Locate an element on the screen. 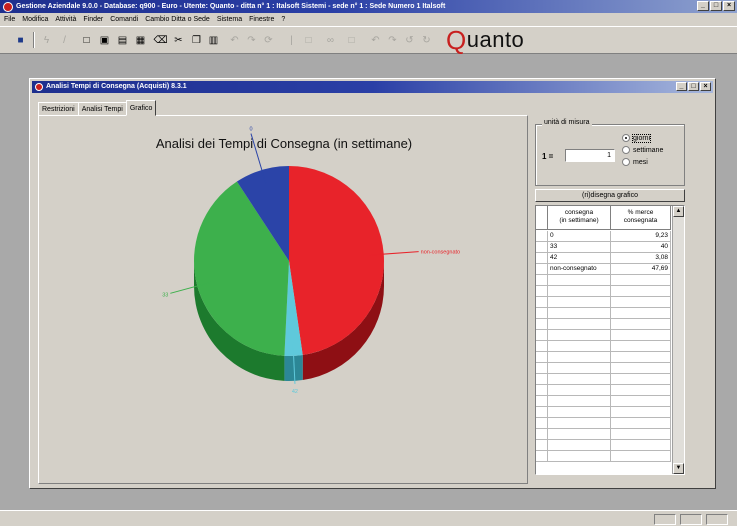 Image resolution: width=737 pixels, height=526 pixels. tab-analisi-tempi: Analisi Tempi is located at coordinates (102, 109).